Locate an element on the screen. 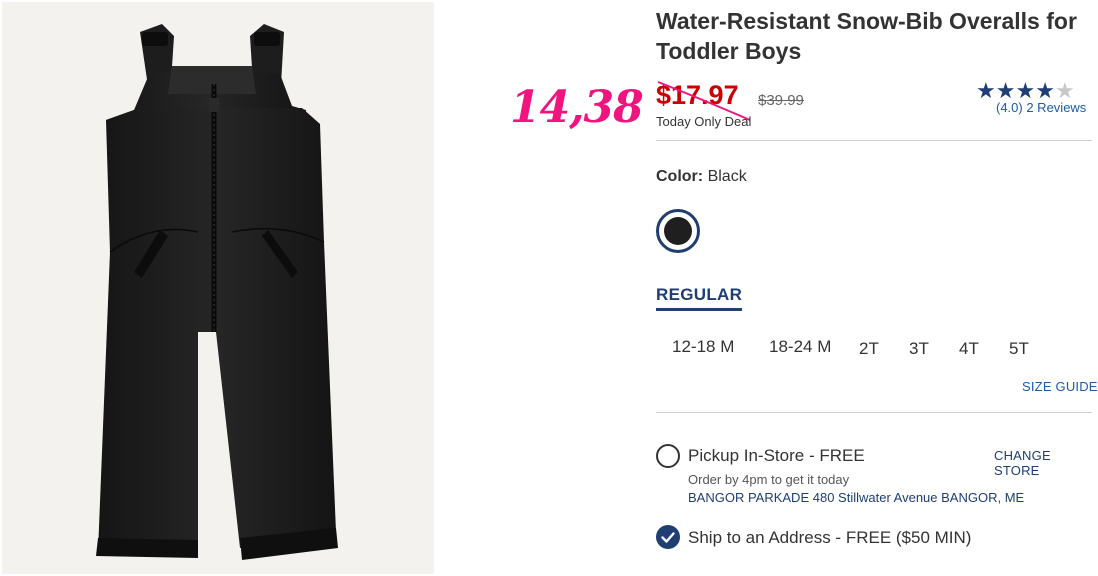 The height and width of the screenshot is (576, 1098). product-title-line2: Toddler Boys is located at coordinates (729, 51).